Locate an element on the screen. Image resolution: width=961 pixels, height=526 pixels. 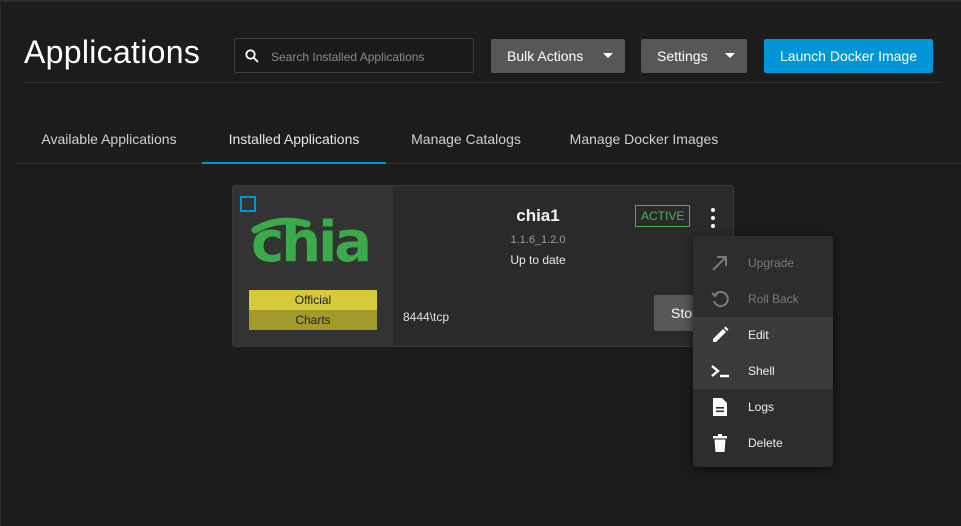
launch-docker-image-button: Launch Docker Image is located at coordinates (848, 56).